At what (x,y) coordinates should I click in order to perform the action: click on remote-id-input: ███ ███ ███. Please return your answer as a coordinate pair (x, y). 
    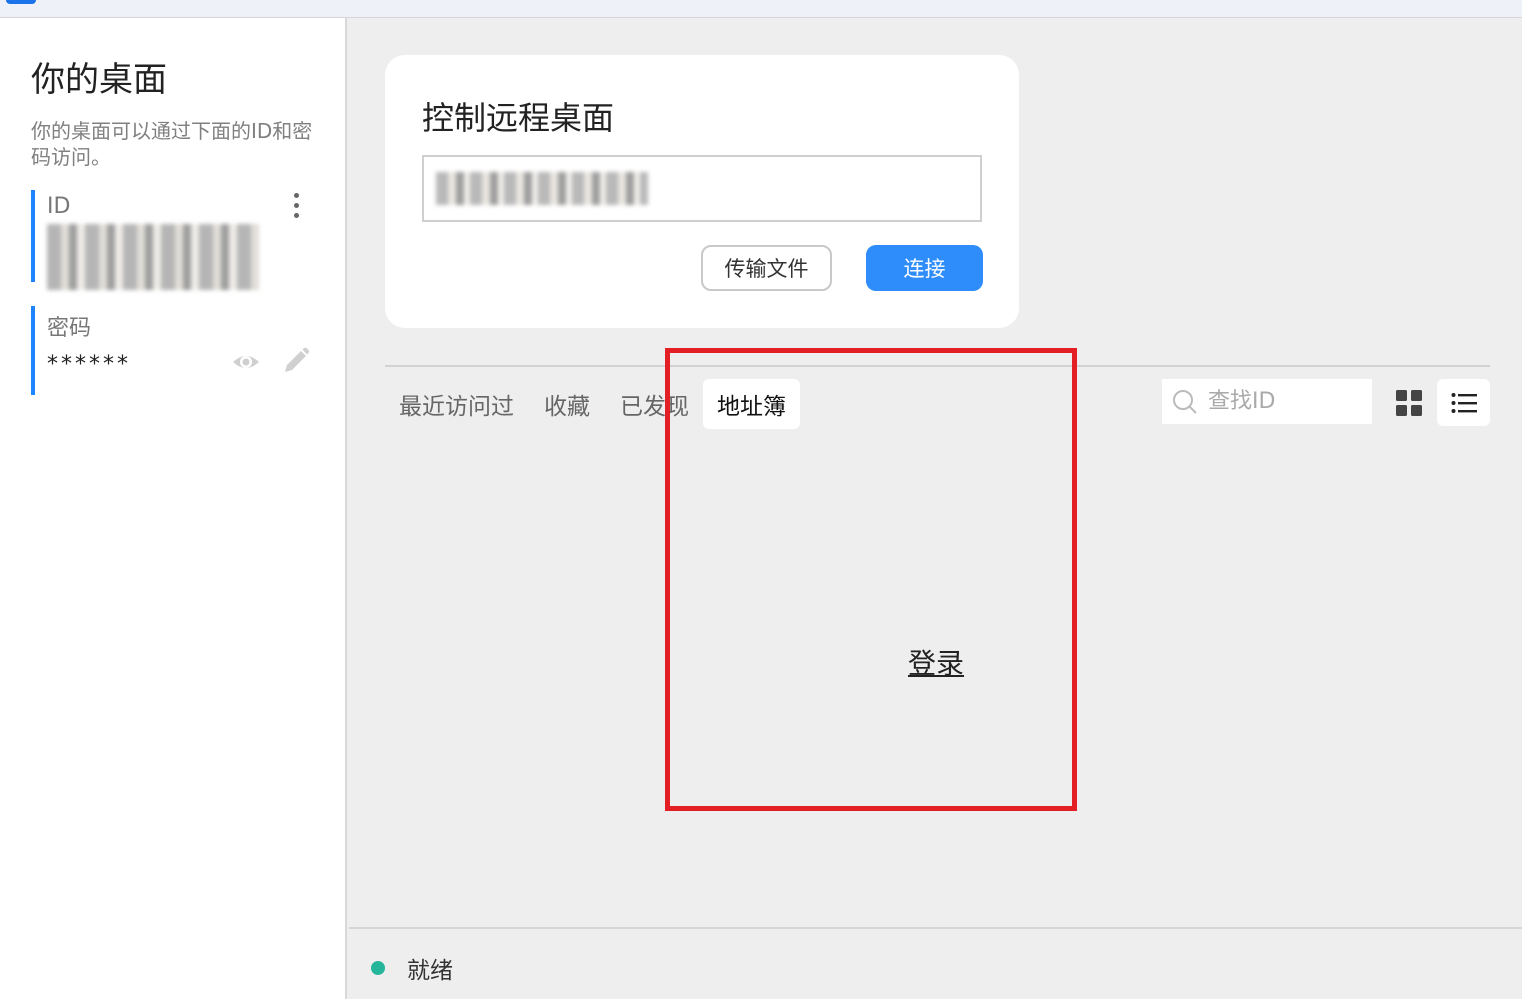
    Looking at the image, I should click on (702, 188).